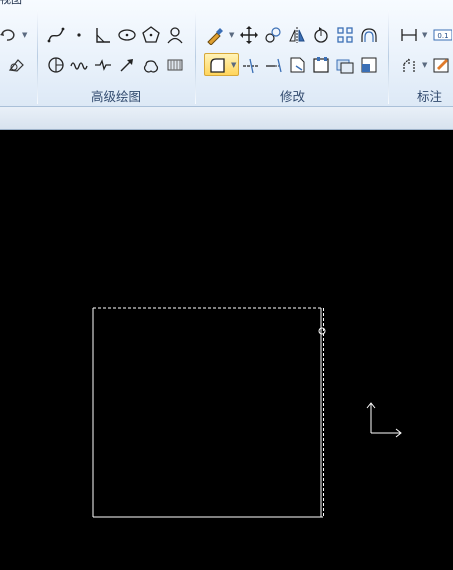 The width and height of the screenshot is (453, 570). I want to click on explode-icon, so click(345, 65).